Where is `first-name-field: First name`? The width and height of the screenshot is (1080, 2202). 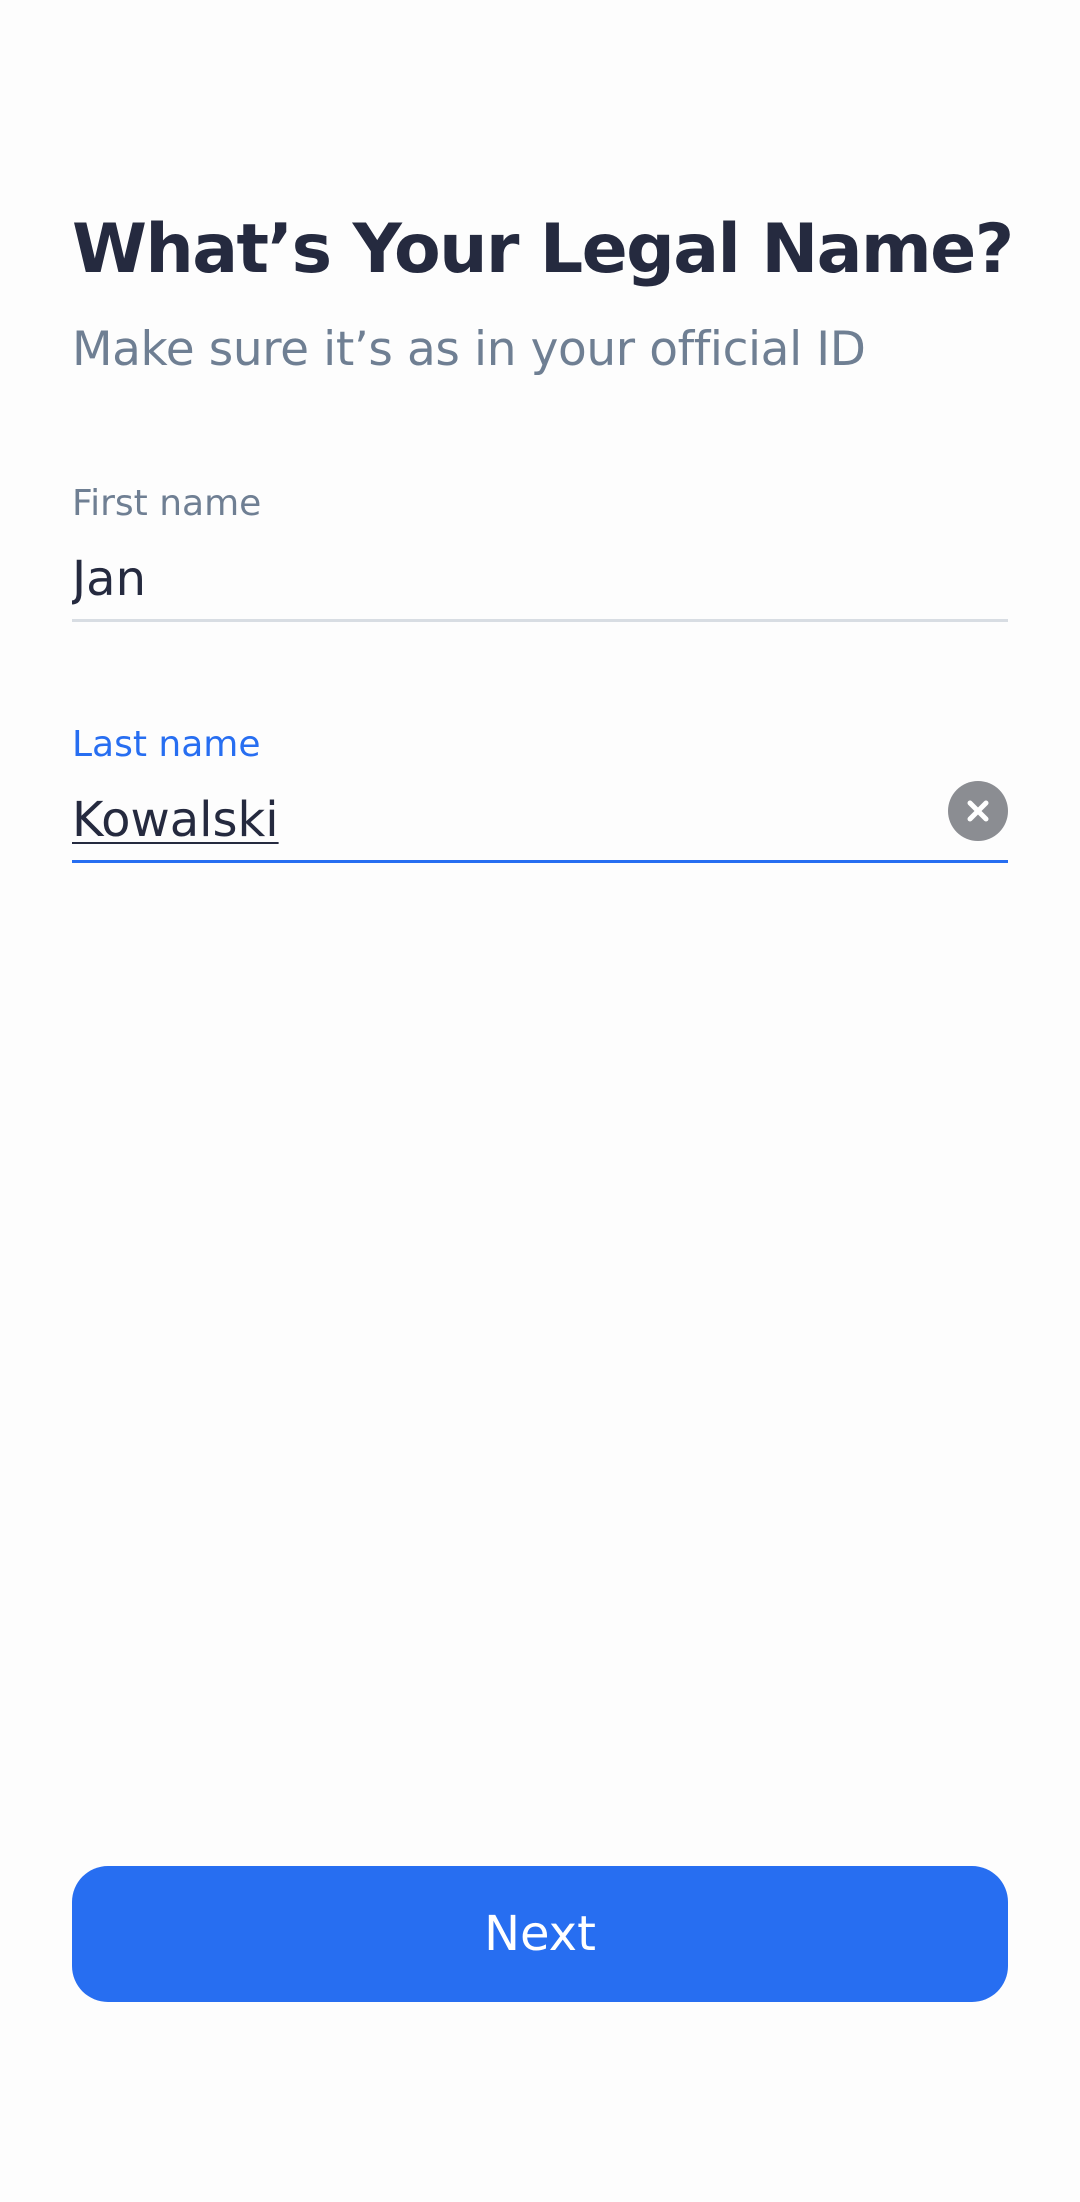
first-name-field: First name is located at coordinates (540, 546).